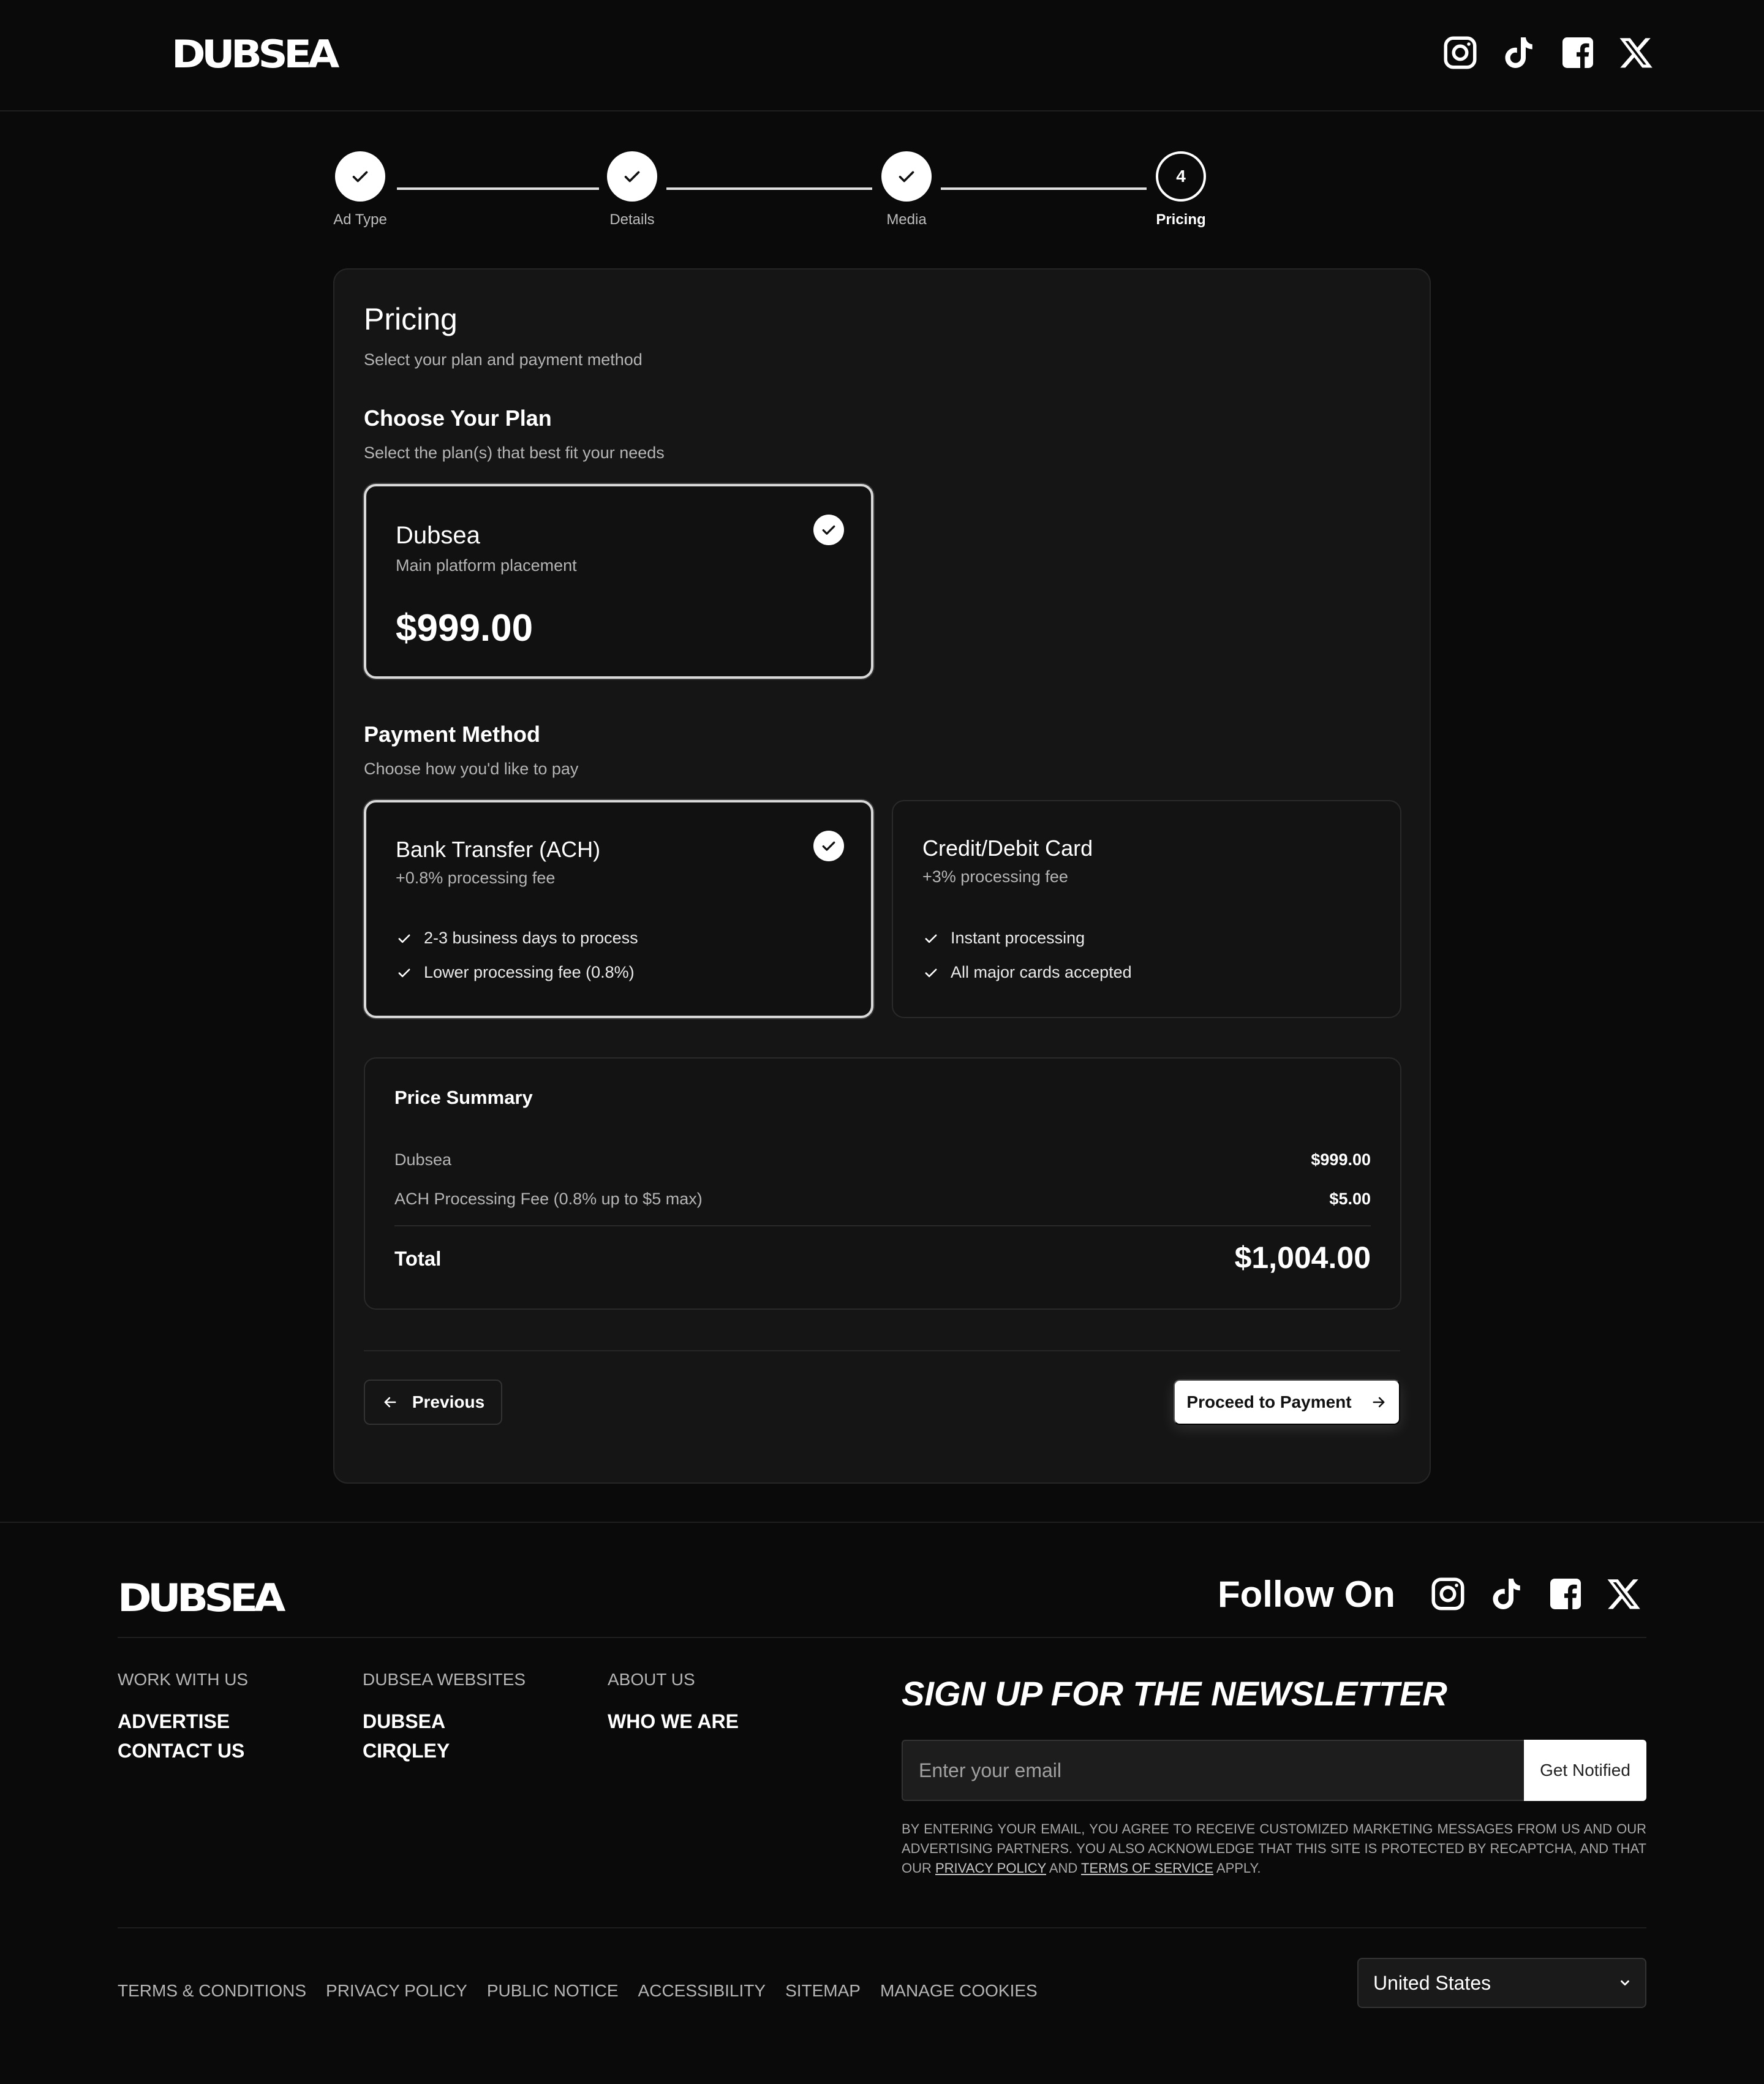 The height and width of the screenshot is (2084, 1764). What do you see at coordinates (458, 418) in the screenshot?
I see `plan-section-title: Choose Your Plan` at bounding box center [458, 418].